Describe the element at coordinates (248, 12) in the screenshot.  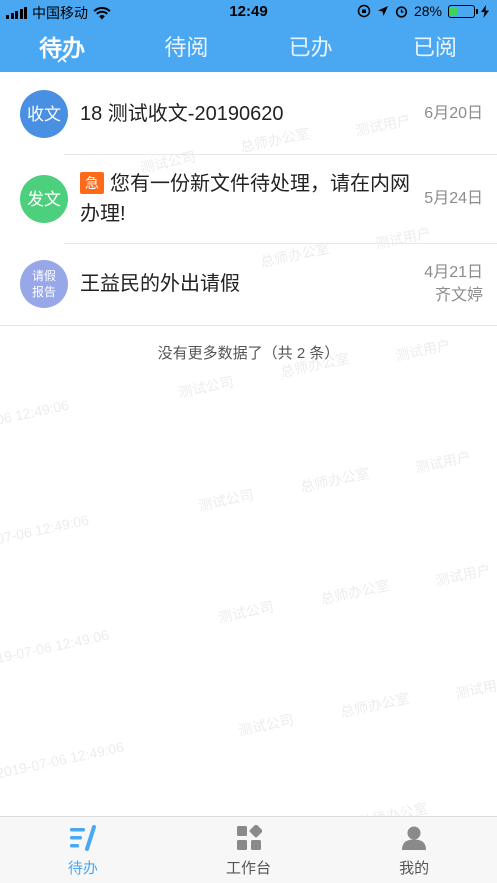
I see `status-bar: 中国移动 12:49 28%` at that location.